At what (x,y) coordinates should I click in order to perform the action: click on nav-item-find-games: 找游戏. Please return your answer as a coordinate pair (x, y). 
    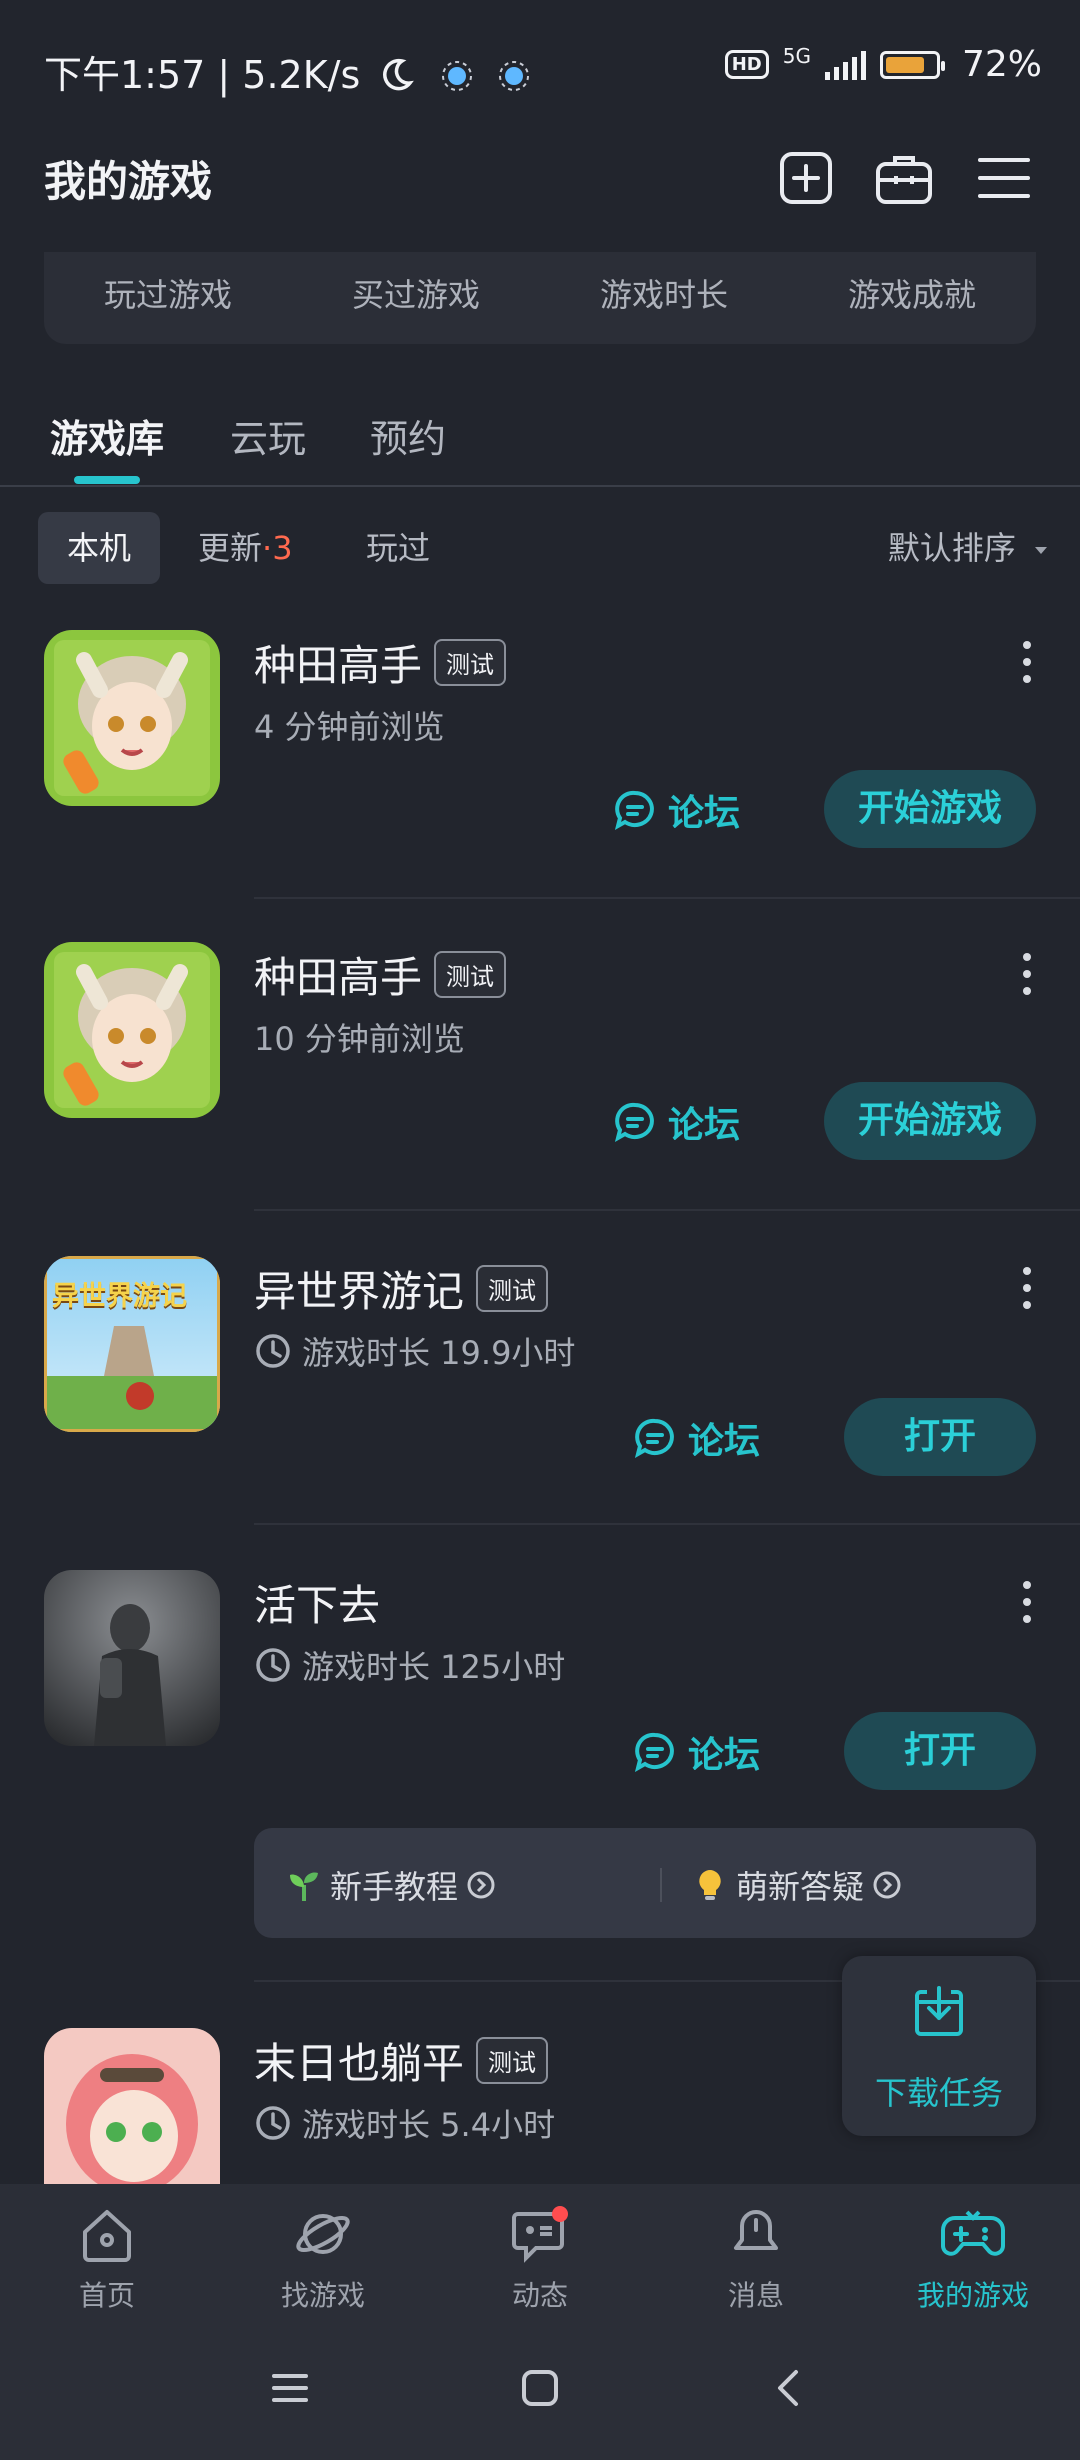
    Looking at the image, I should click on (323, 2259).